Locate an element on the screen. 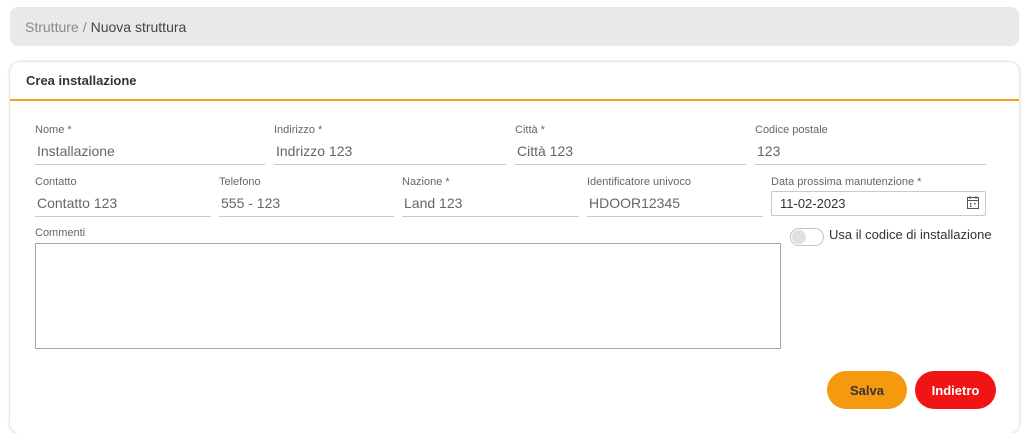 This screenshot has width=1028, height=433. card-title: Crea installazione is located at coordinates (514, 81).